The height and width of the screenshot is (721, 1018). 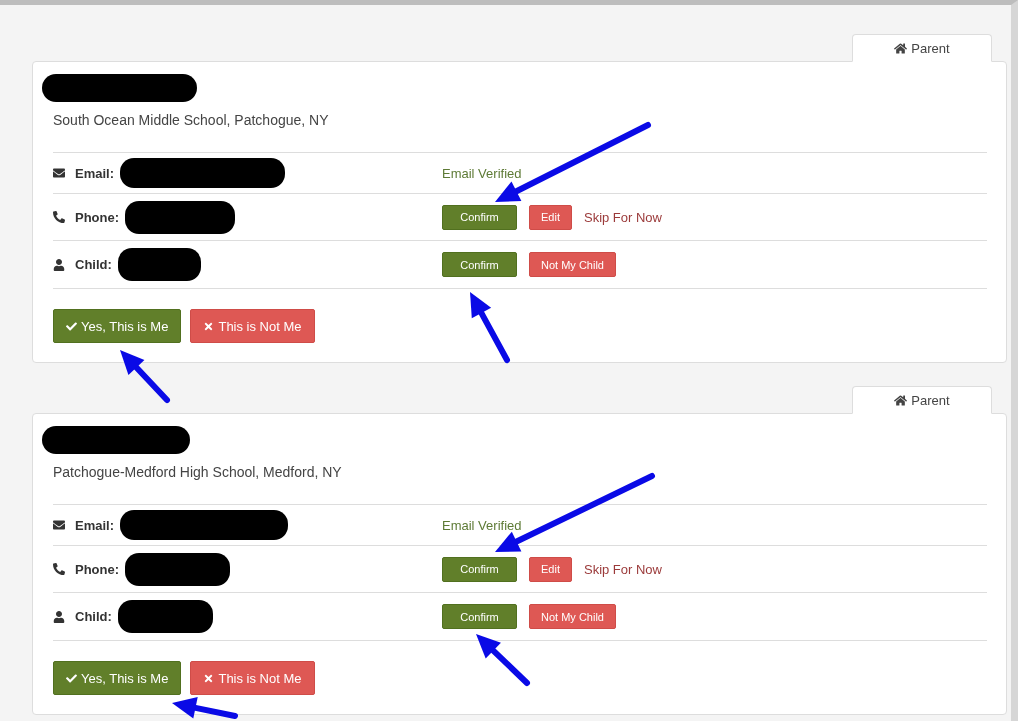 I want to click on school-name: South Ocean Middle School, Patchogue, NY, so click(x=191, y=120).